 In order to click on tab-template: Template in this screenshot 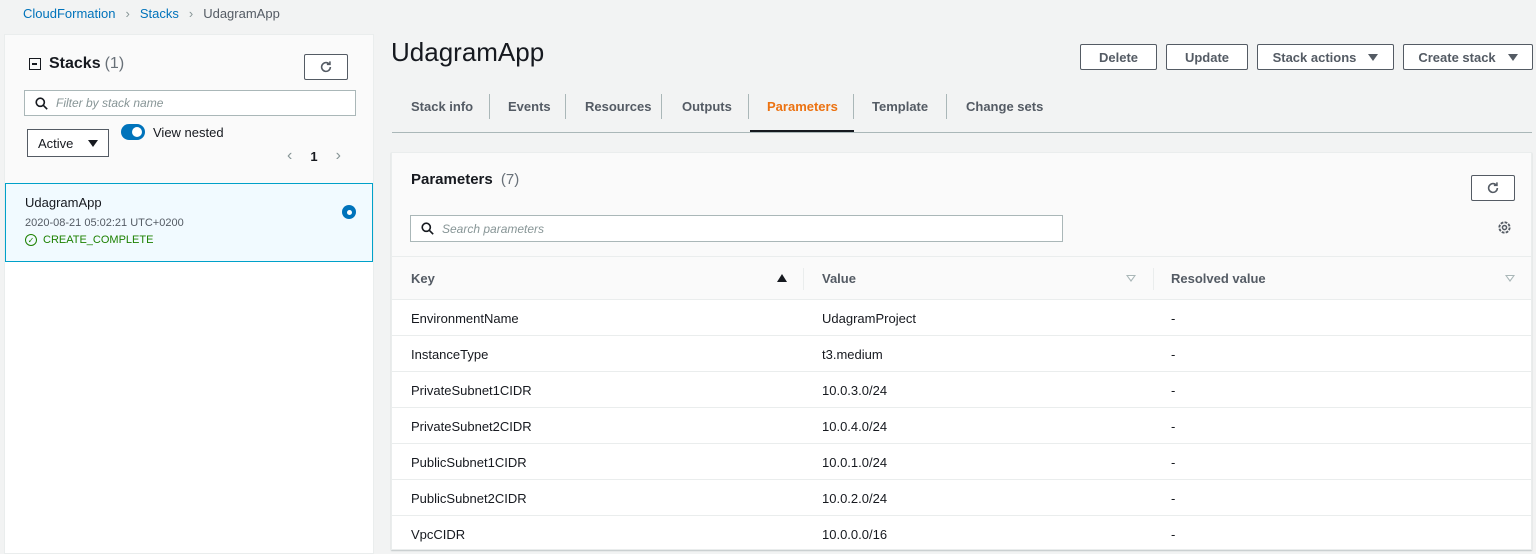, I will do `click(900, 106)`.